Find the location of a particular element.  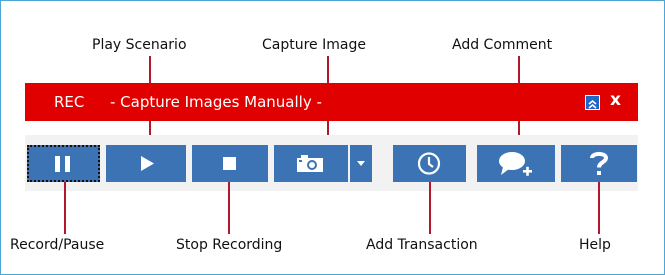

recording-mode-label: - Capture Images Manually - is located at coordinates (216, 102).